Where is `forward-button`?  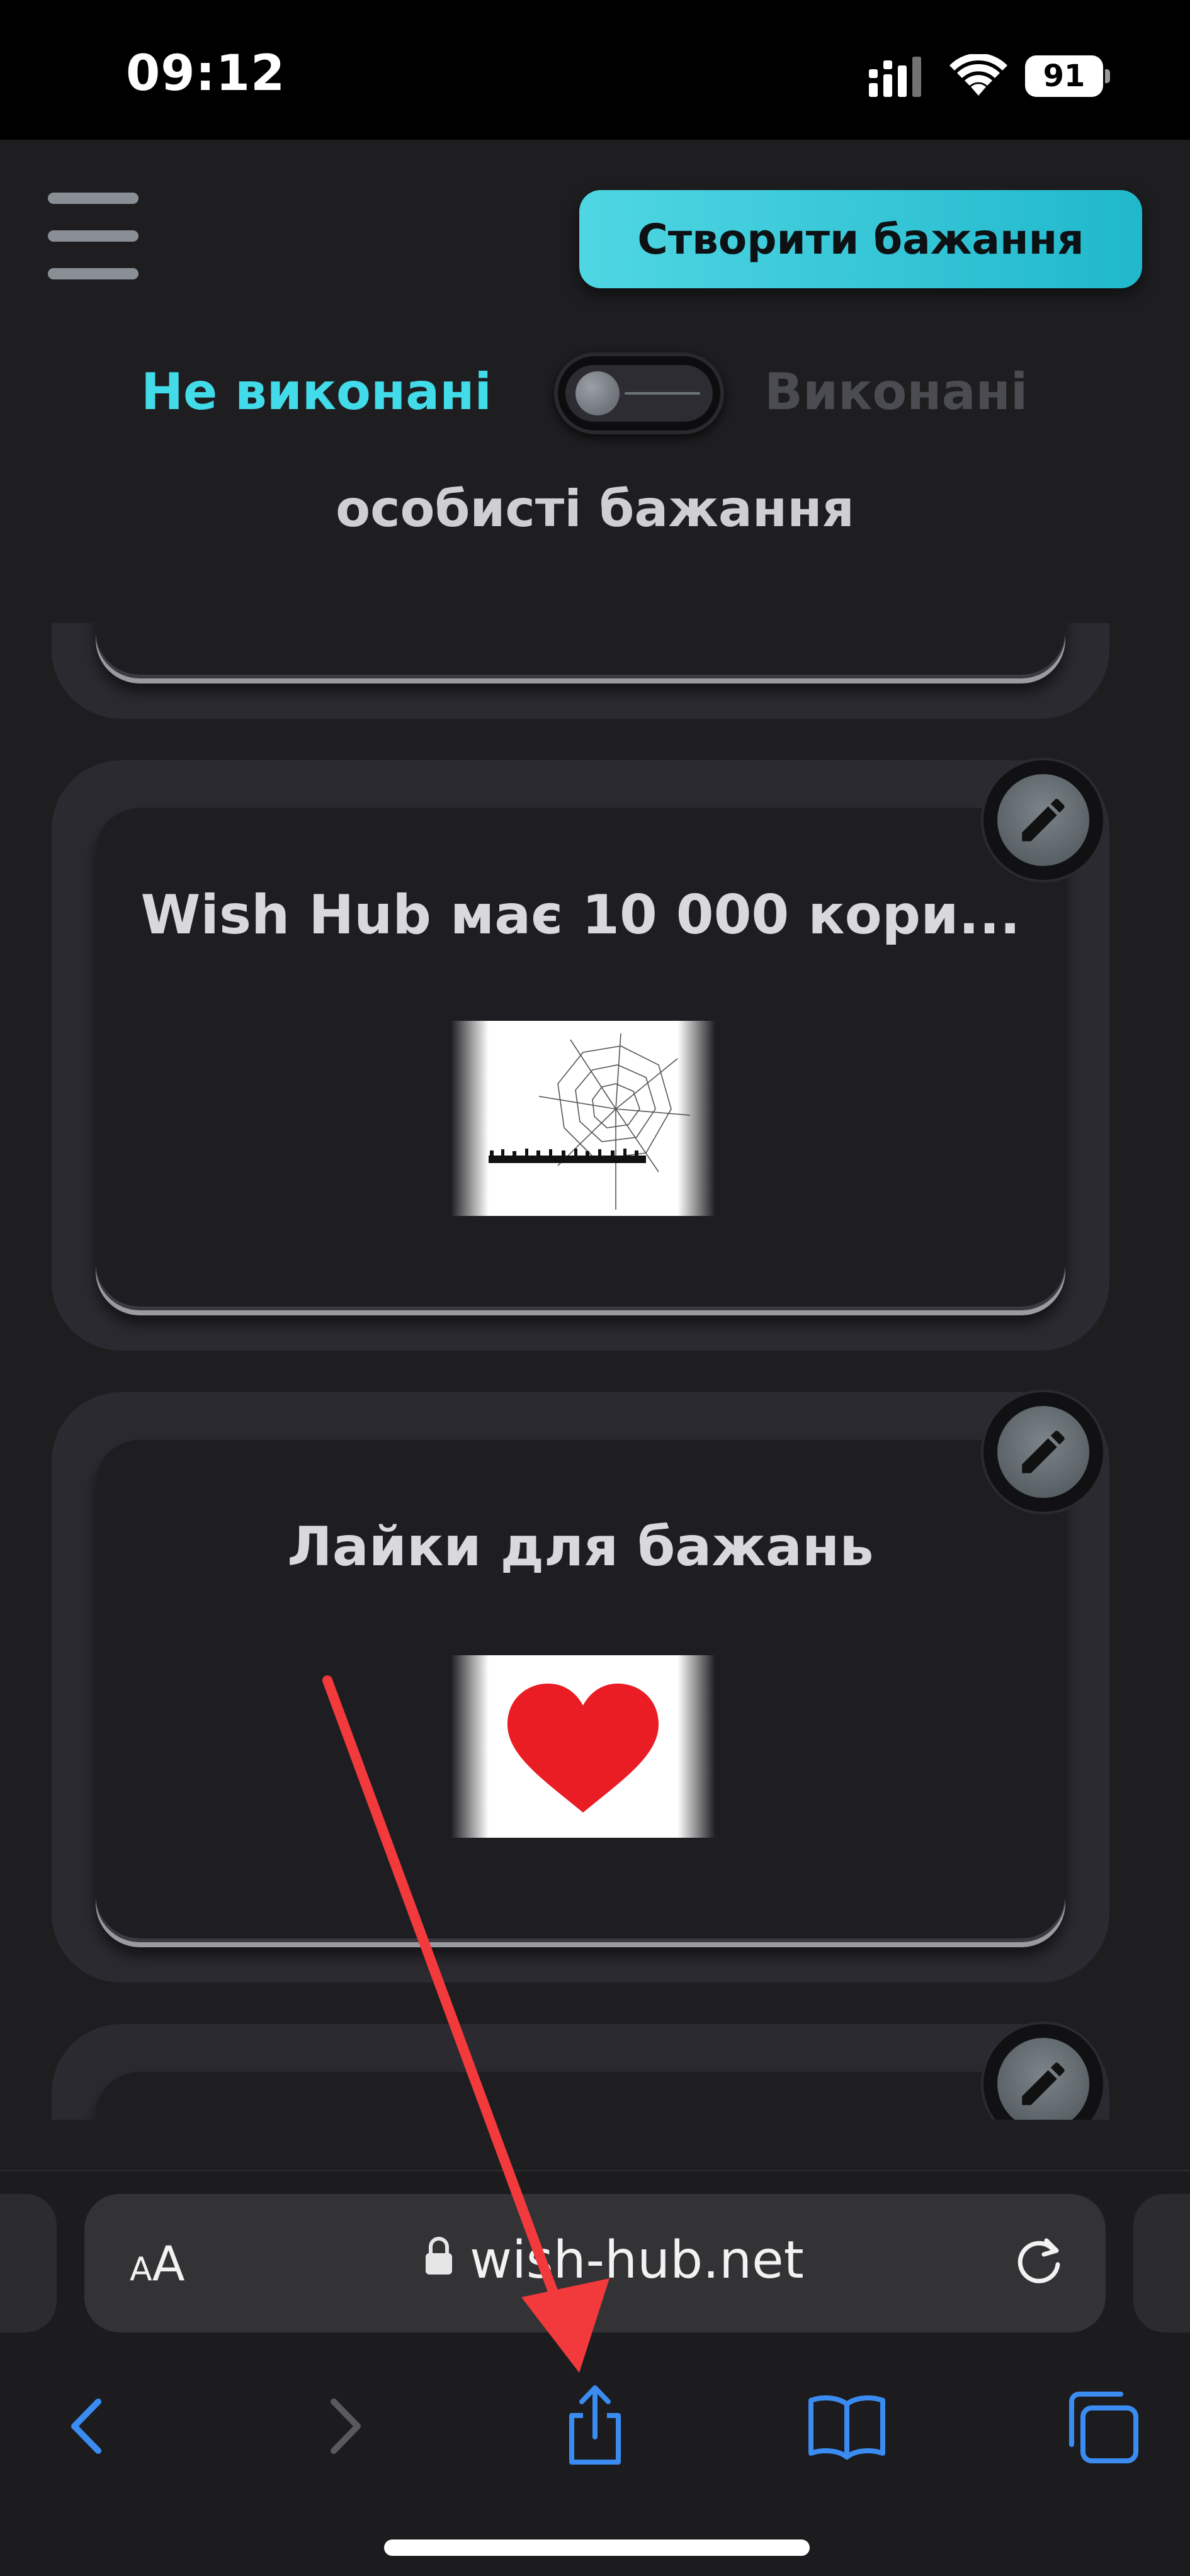 forward-button is located at coordinates (344, 2426).